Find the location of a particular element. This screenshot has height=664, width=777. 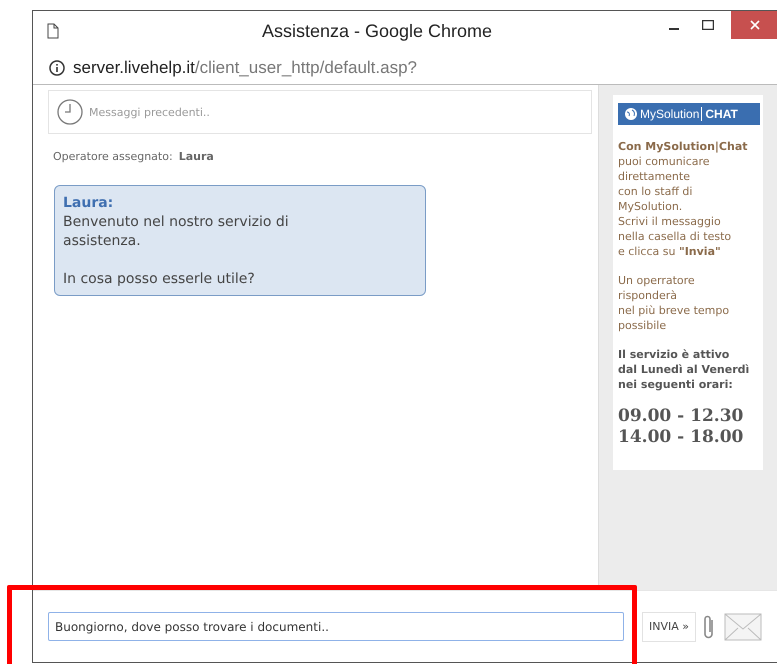

info-text: Il servizio è attivo dal Lunedì al Venerdì nei seguenti orari: is located at coordinates (684, 369).